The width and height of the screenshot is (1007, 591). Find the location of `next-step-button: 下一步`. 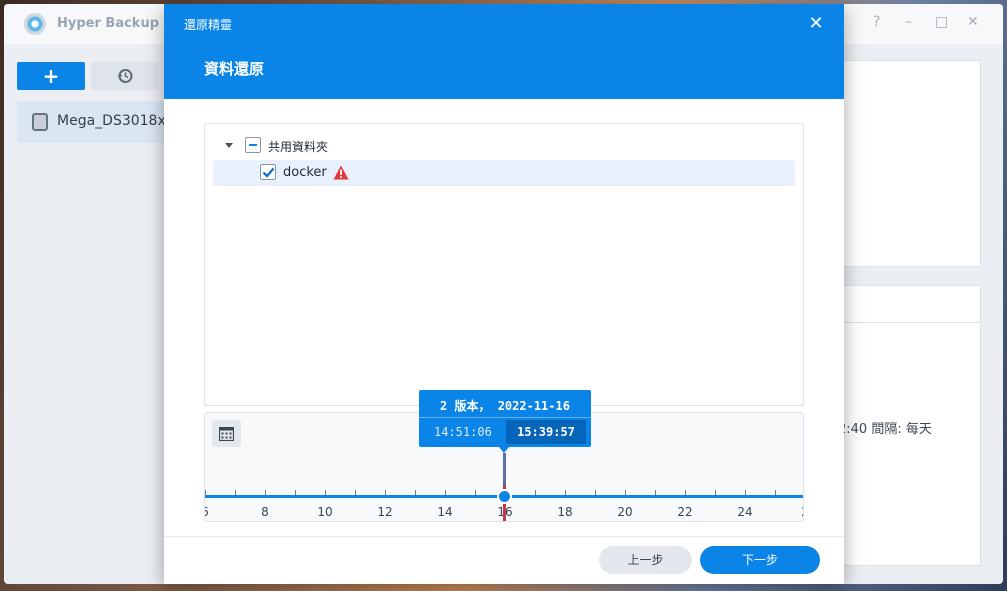

next-step-button: 下一步 is located at coordinates (760, 560).